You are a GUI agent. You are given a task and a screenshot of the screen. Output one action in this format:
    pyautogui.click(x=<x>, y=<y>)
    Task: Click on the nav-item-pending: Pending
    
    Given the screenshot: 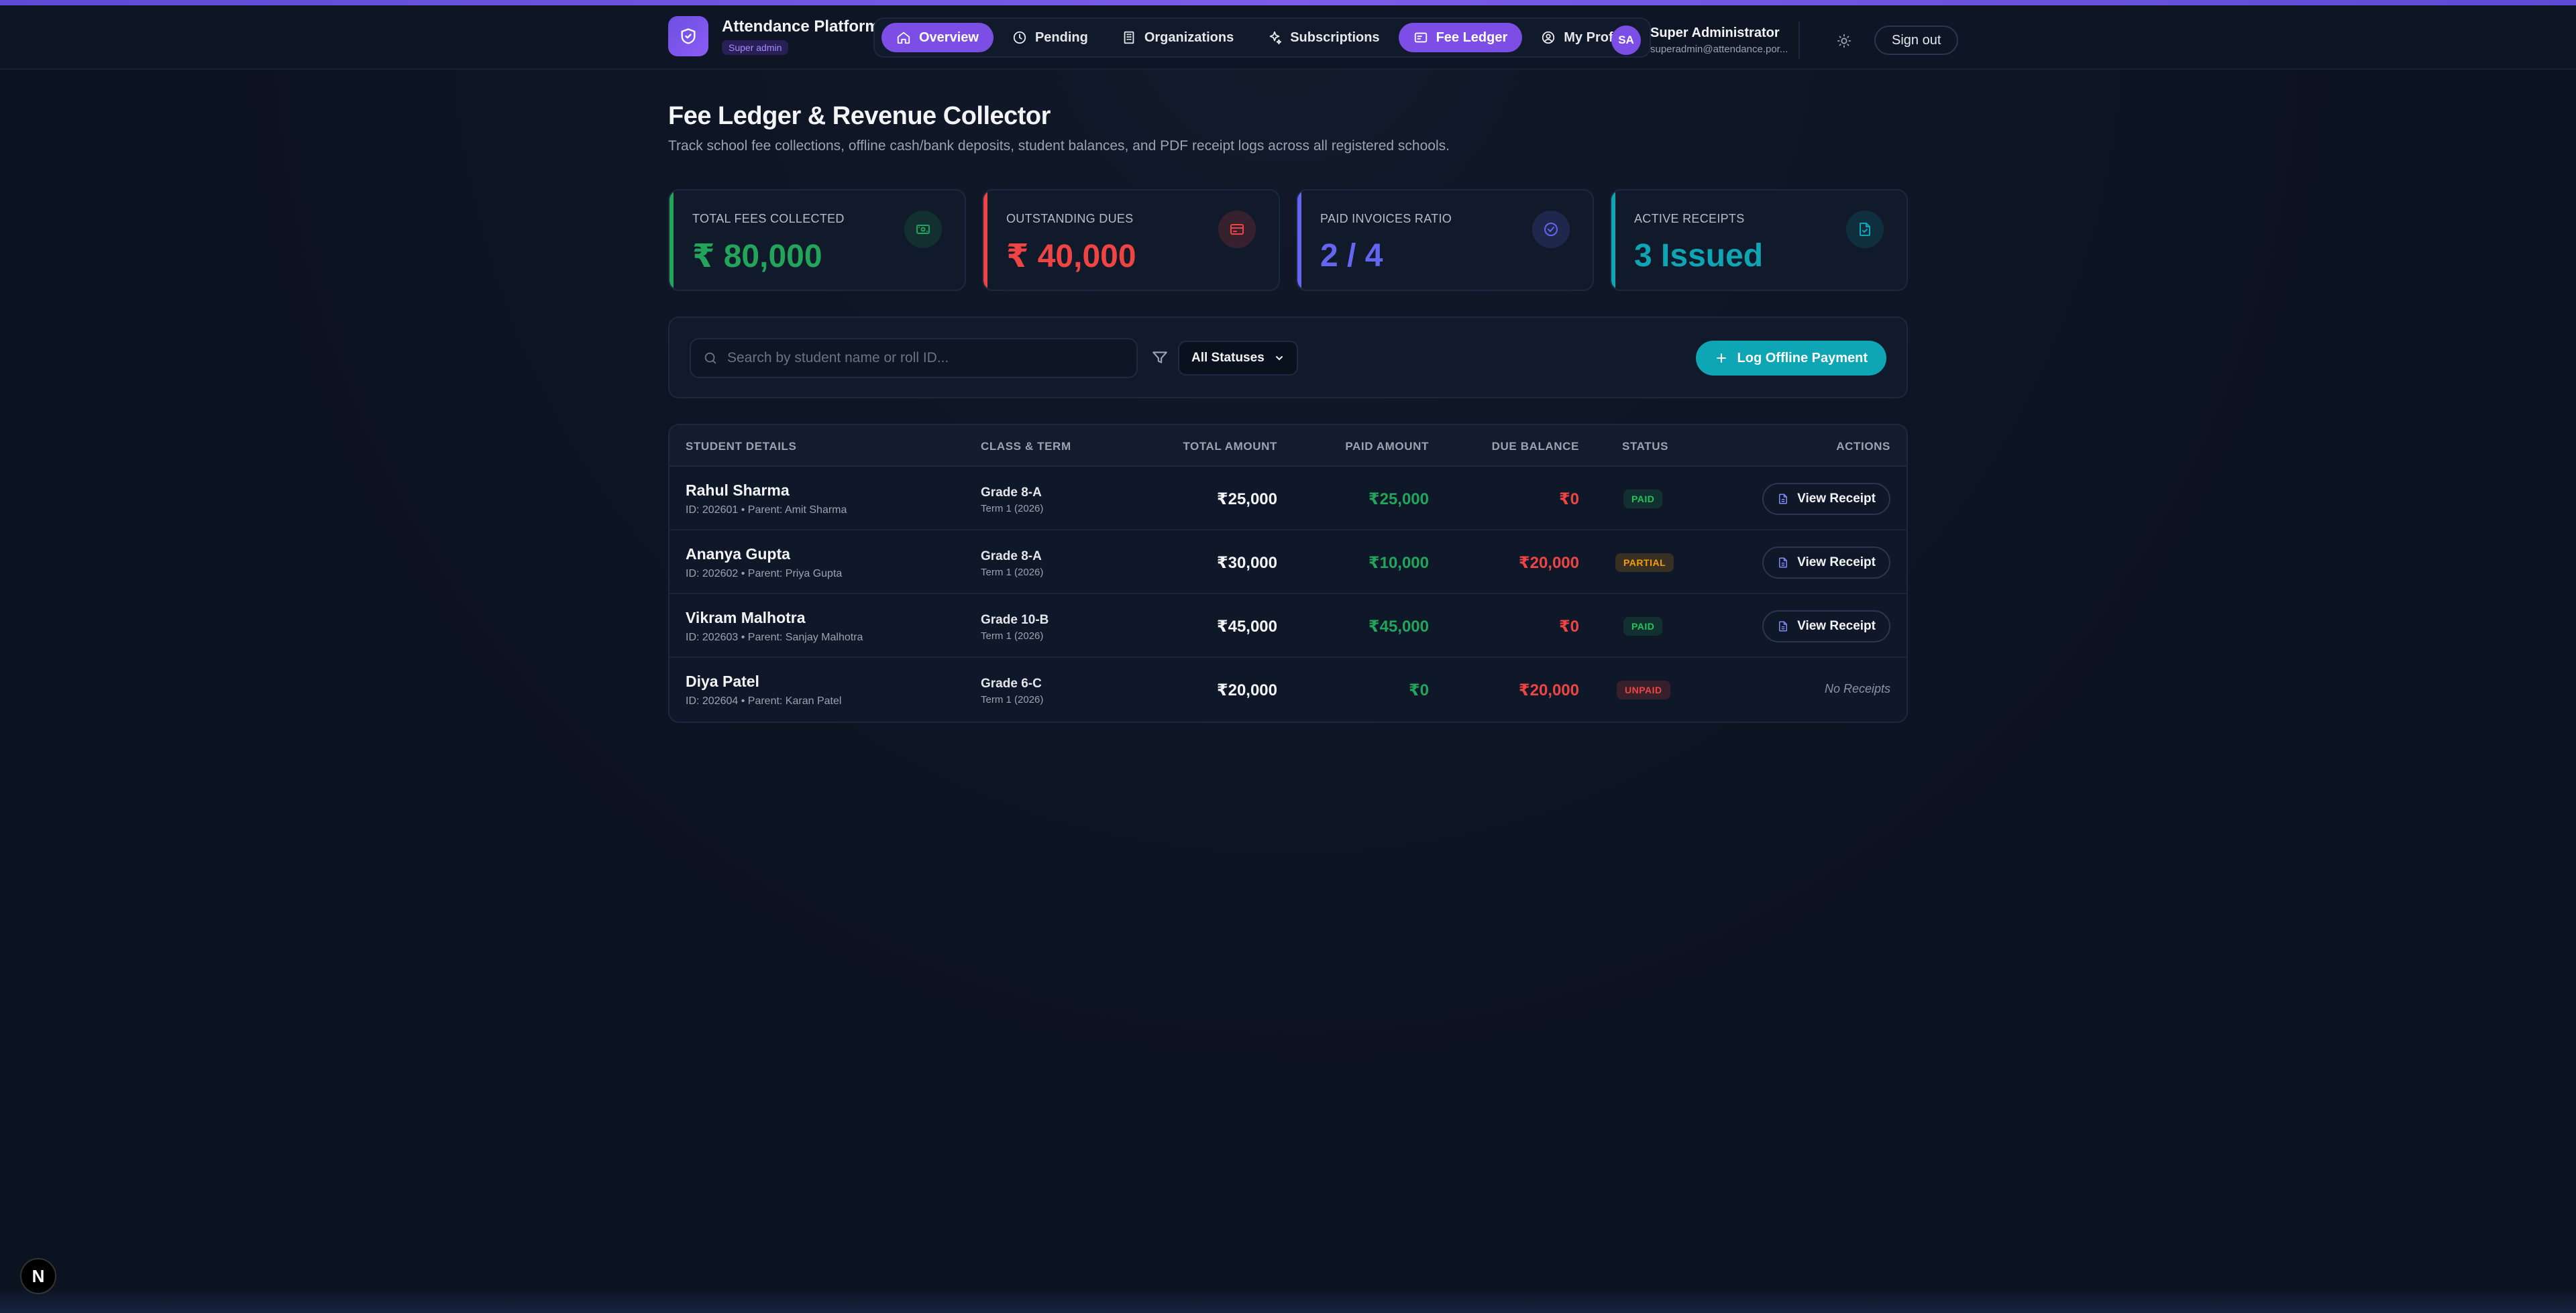 What is the action you would take?
    pyautogui.click(x=1050, y=37)
    